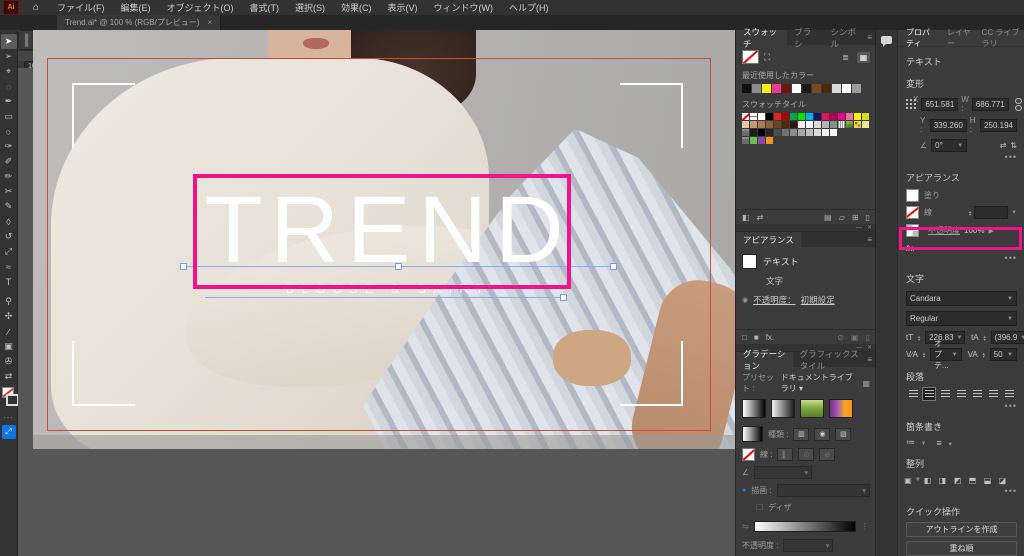 The image size is (1024, 556). Describe the element at coordinates (9, 346) in the screenshot. I see `artboard-tool: ▣` at that location.